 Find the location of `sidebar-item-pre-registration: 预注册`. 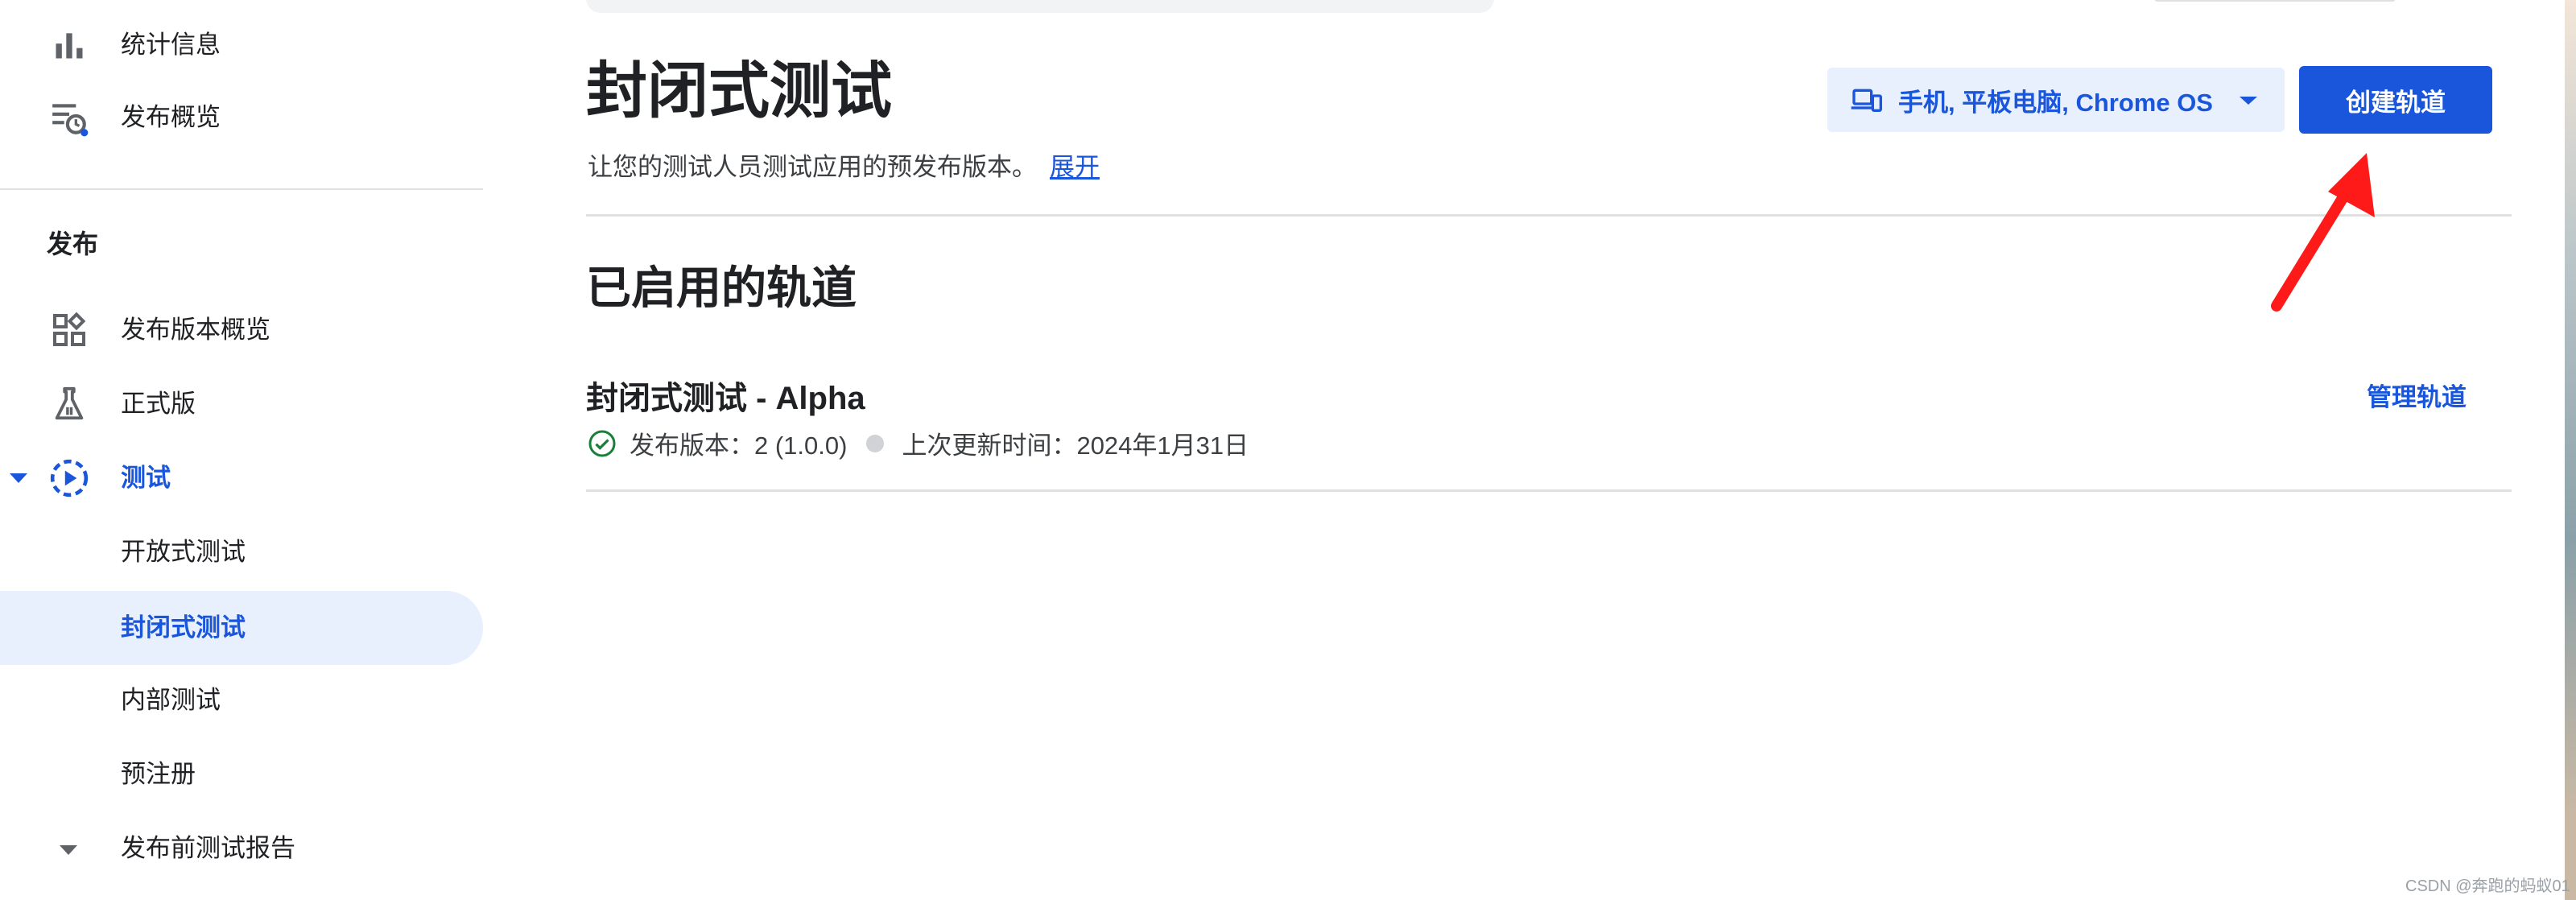

sidebar-item-pre-registration: 预注册 is located at coordinates (242, 774).